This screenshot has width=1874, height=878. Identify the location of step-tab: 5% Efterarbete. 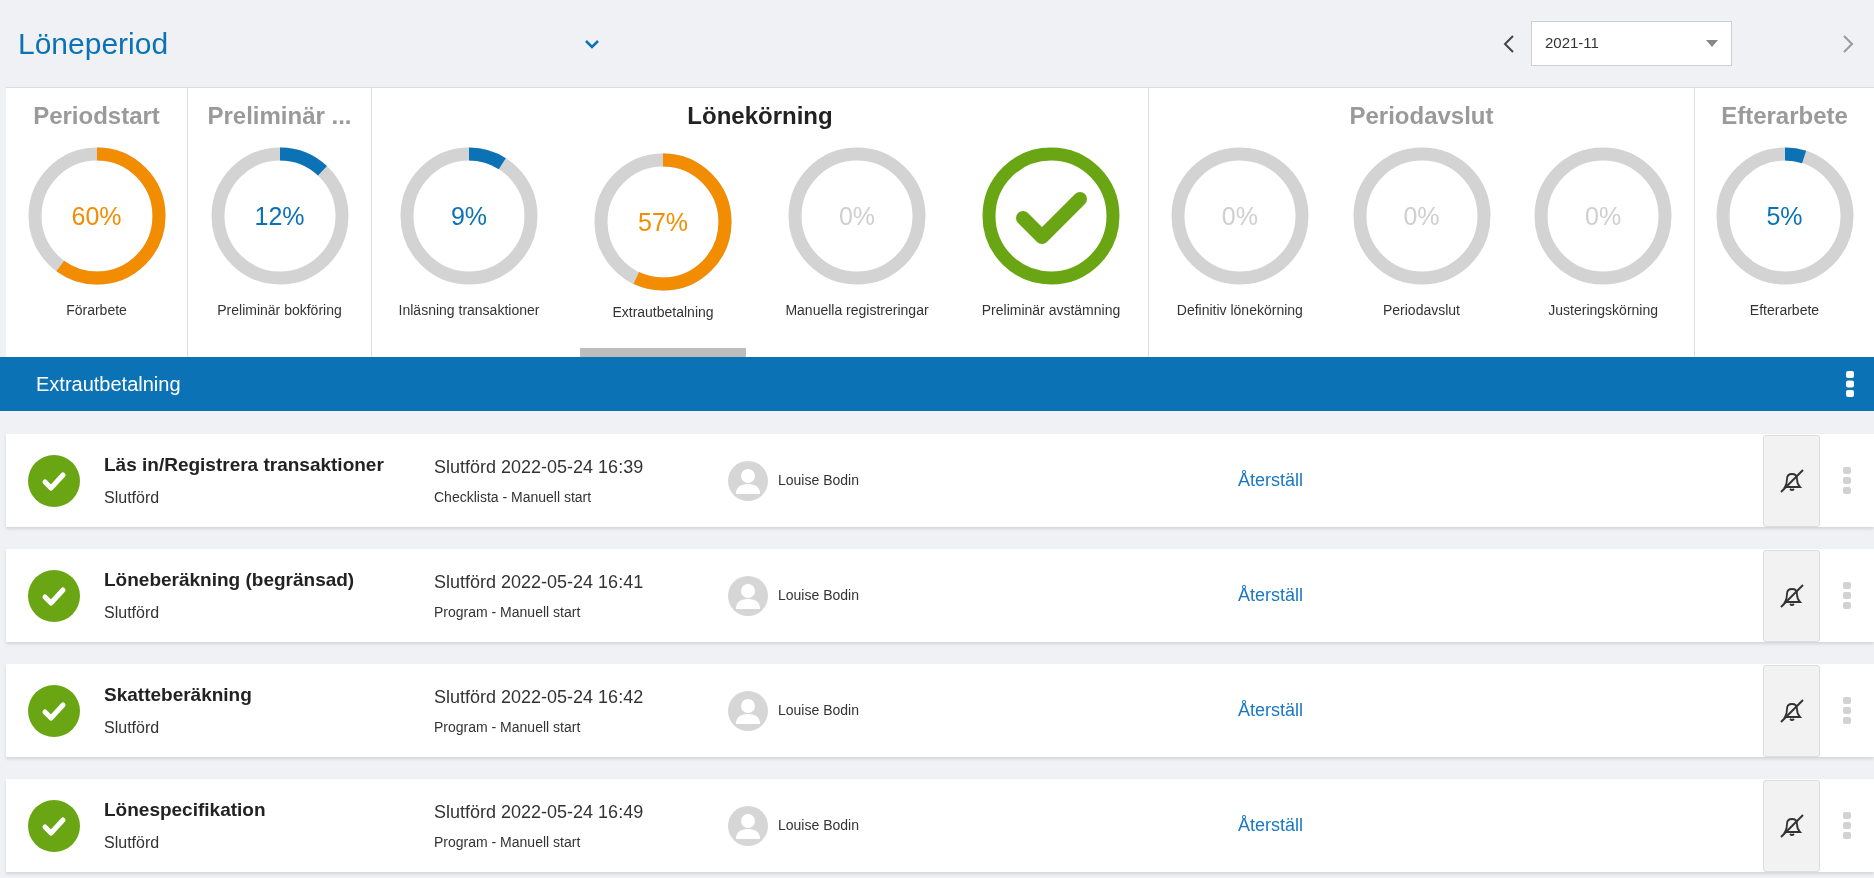
(1784, 245).